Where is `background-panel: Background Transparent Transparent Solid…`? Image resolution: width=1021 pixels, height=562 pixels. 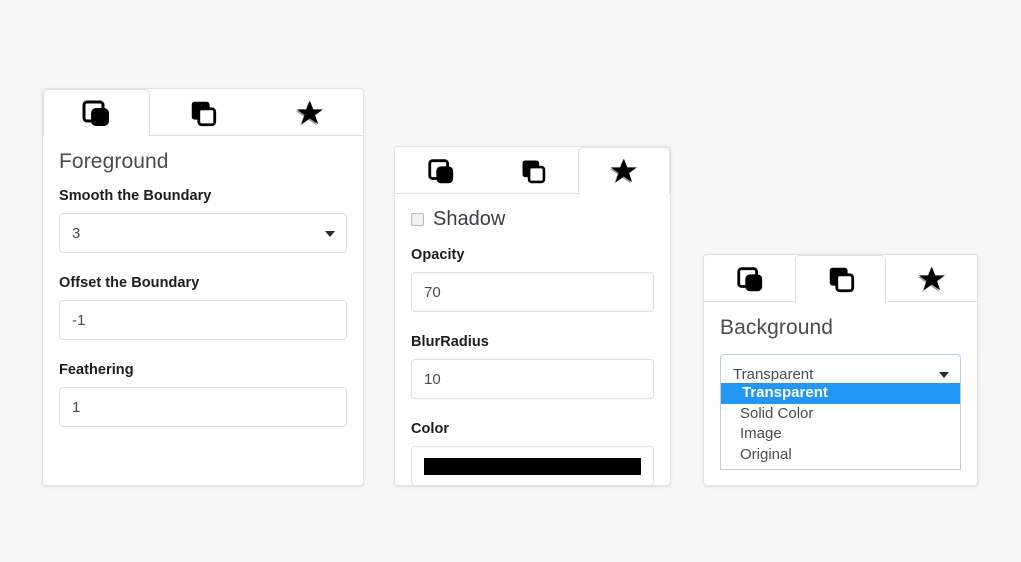 background-panel: Background Transparent Transparent Solid… is located at coordinates (840, 370).